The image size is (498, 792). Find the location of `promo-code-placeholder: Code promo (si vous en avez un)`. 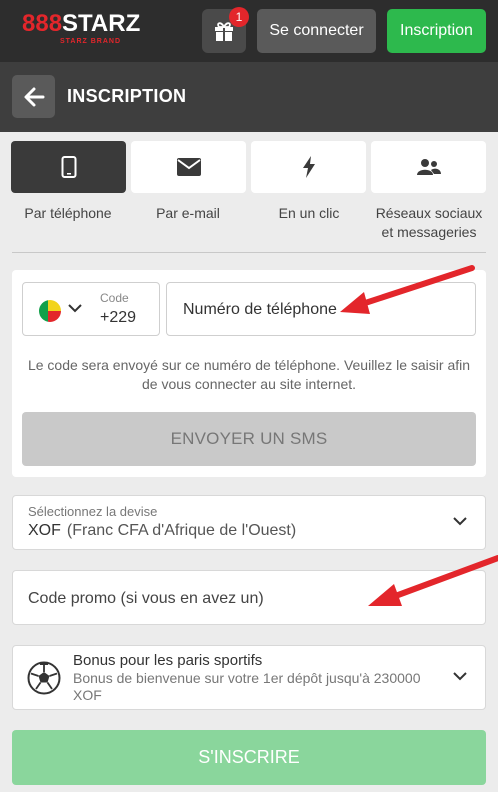

promo-code-placeholder: Code promo (si vous en avez un) is located at coordinates (146, 598).